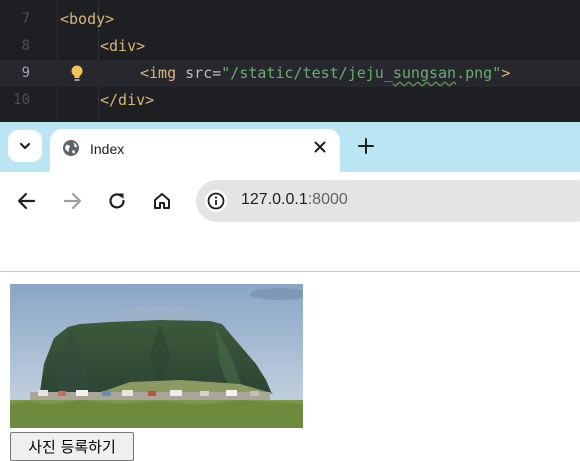  I want to click on code-line: 7 <body>, so click(290, 19).